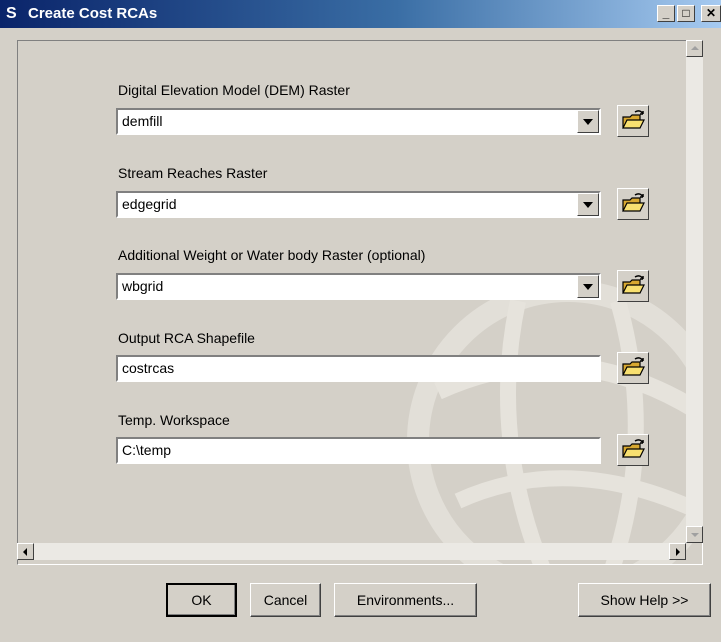 The width and height of the screenshot is (721, 642). I want to click on arrow-up-icon, so click(695, 48).